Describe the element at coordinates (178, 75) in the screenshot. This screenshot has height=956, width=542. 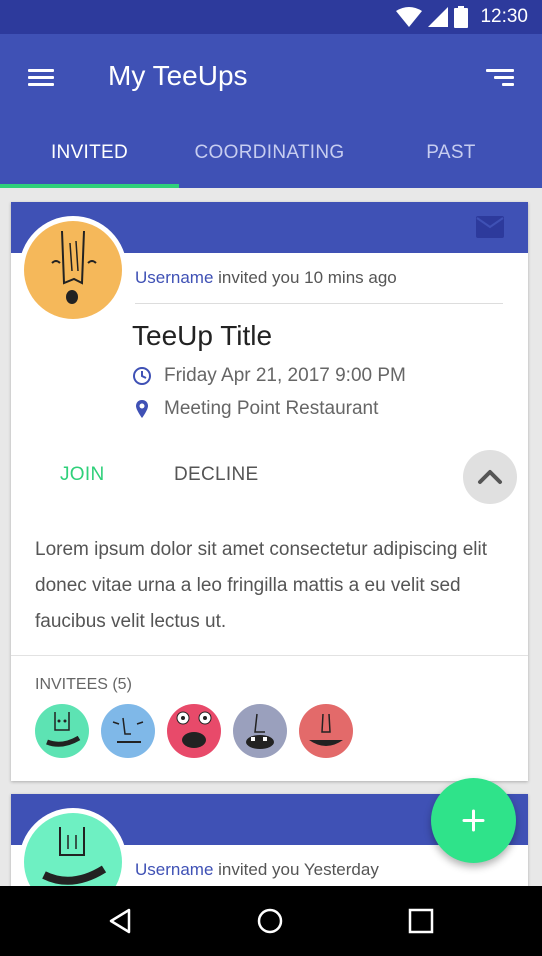
I see `app-title: My TeeUps` at that location.